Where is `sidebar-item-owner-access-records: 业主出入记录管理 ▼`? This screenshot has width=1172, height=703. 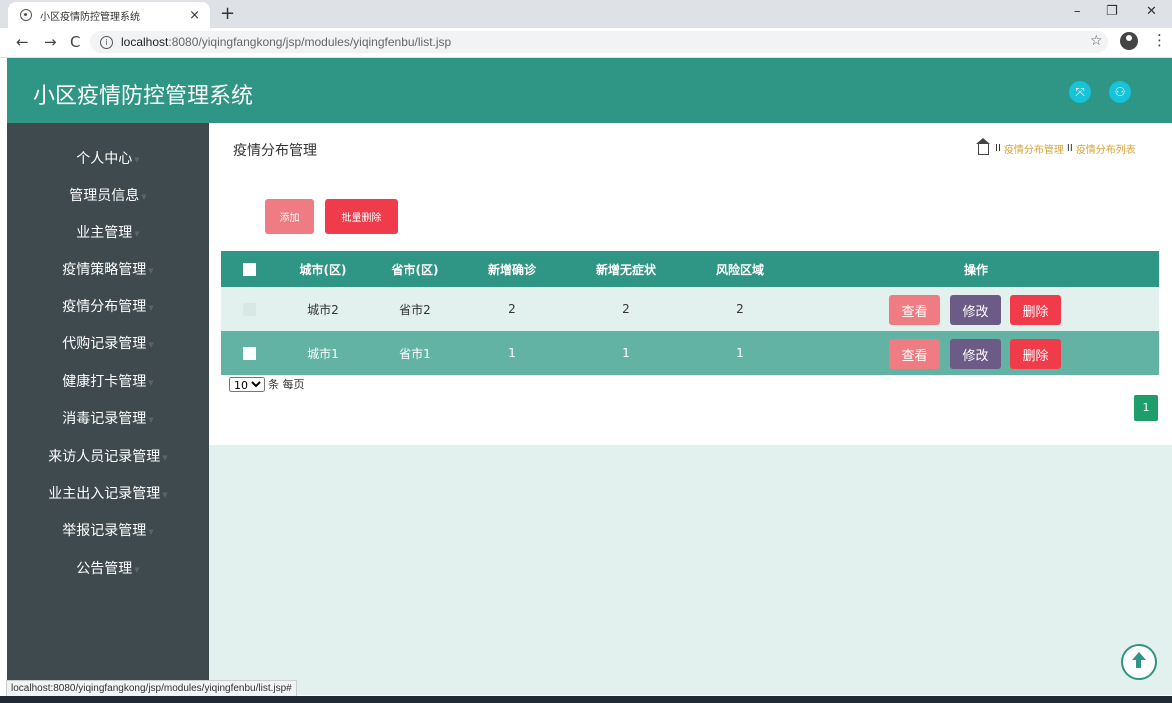 sidebar-item-owner-access-records: 业主出入记录管理 ▼ is located at coordinates (108, 493).